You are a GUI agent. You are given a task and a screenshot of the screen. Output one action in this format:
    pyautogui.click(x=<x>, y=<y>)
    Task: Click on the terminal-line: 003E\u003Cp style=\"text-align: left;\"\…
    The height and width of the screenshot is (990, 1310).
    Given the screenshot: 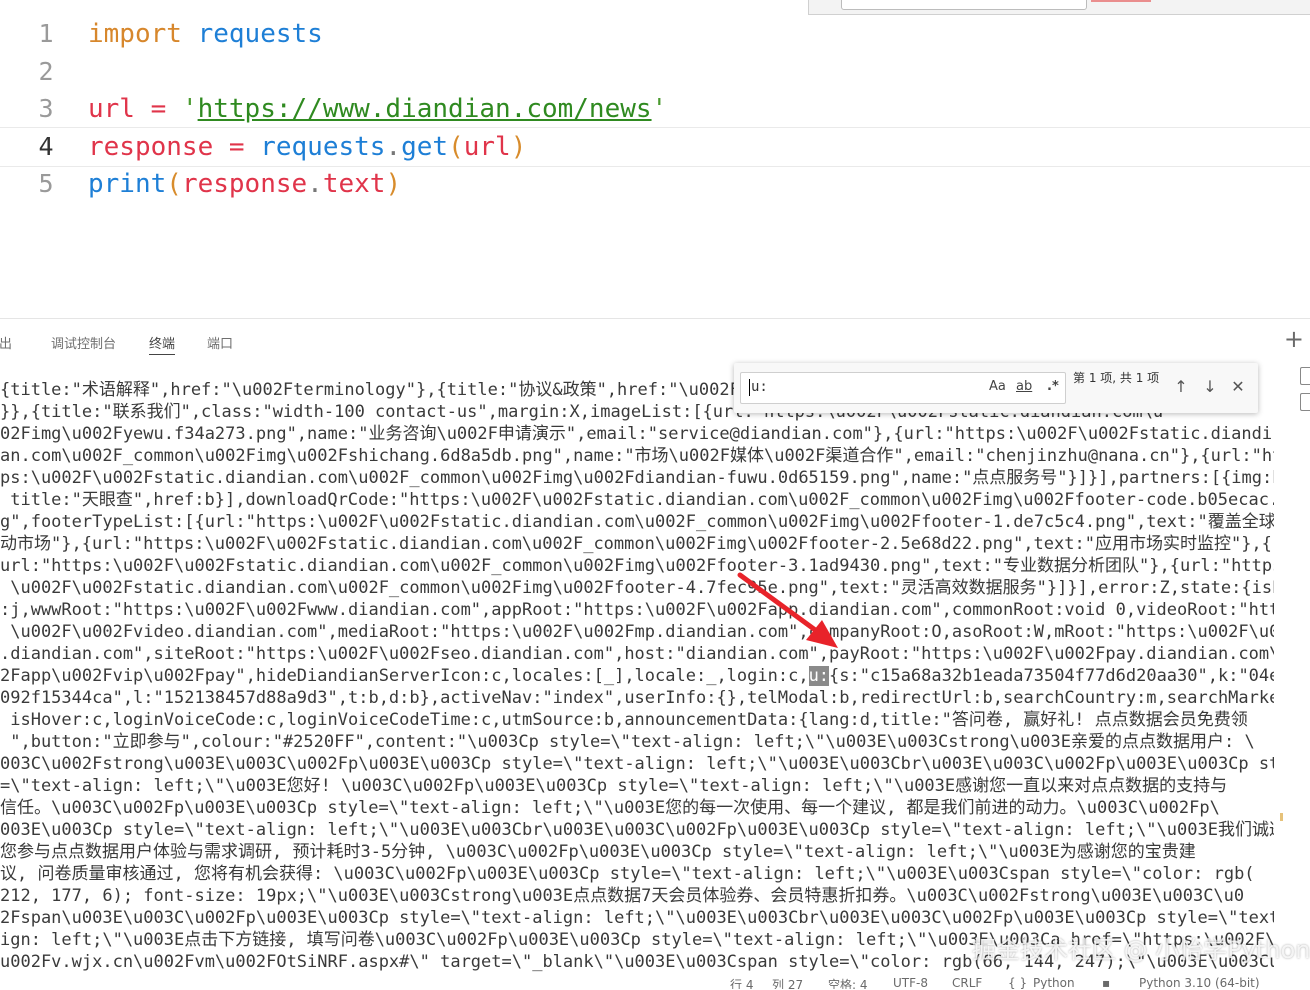 What is the action you would take?
    pyautogui.click(x=637, y=830)
    